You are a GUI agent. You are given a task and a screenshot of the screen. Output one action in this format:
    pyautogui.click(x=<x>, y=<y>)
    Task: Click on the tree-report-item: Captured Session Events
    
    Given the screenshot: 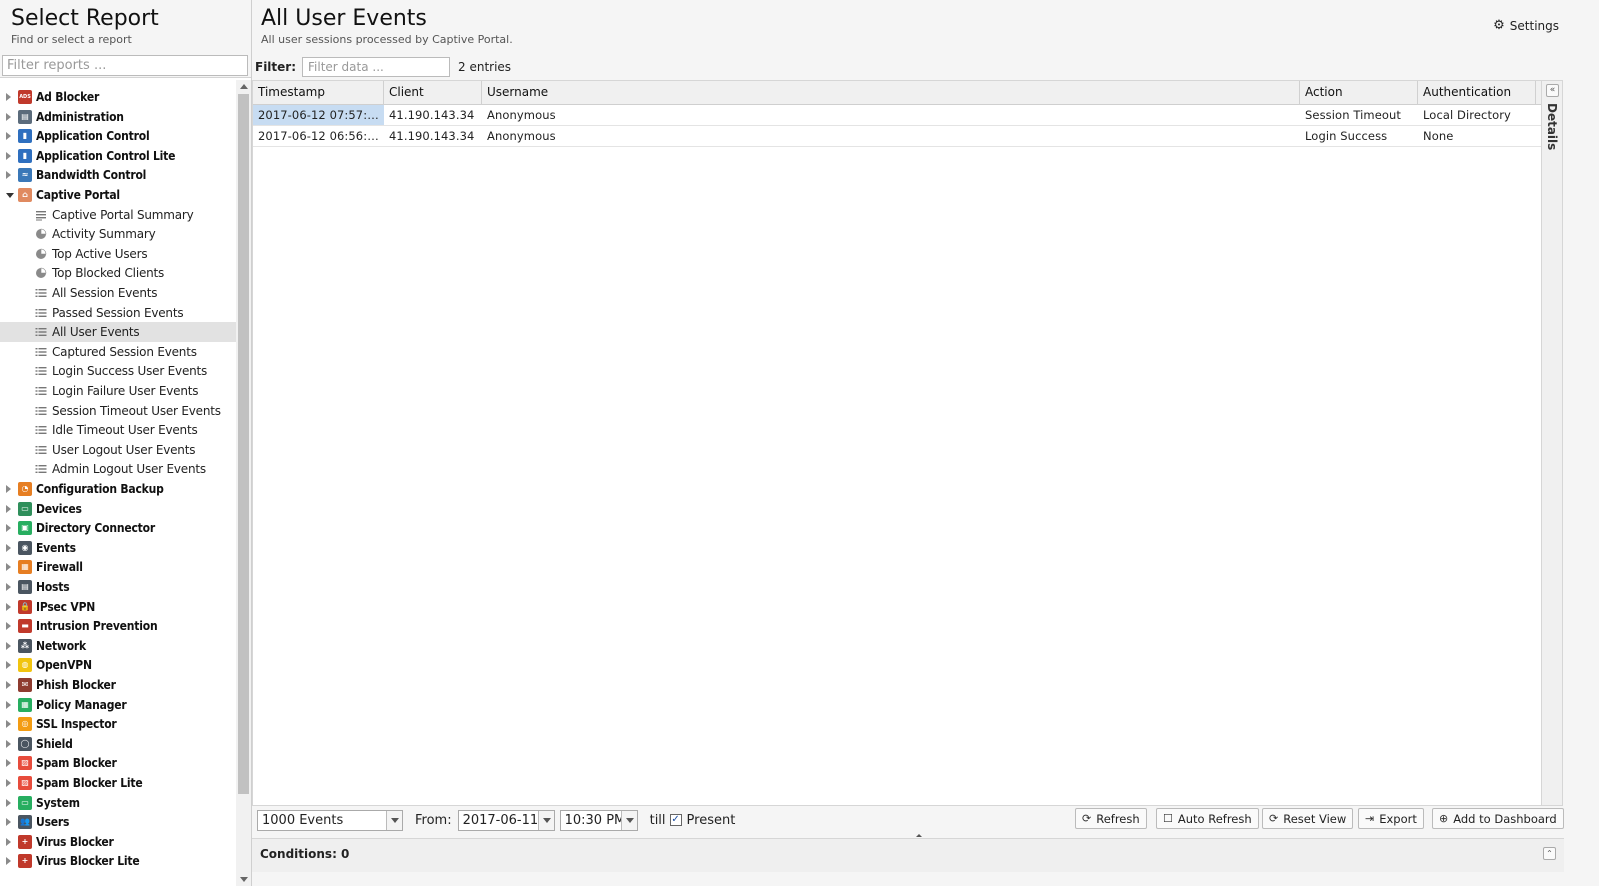 What is the action you would take?
    pyautogui.click(x=118, y=352)
    